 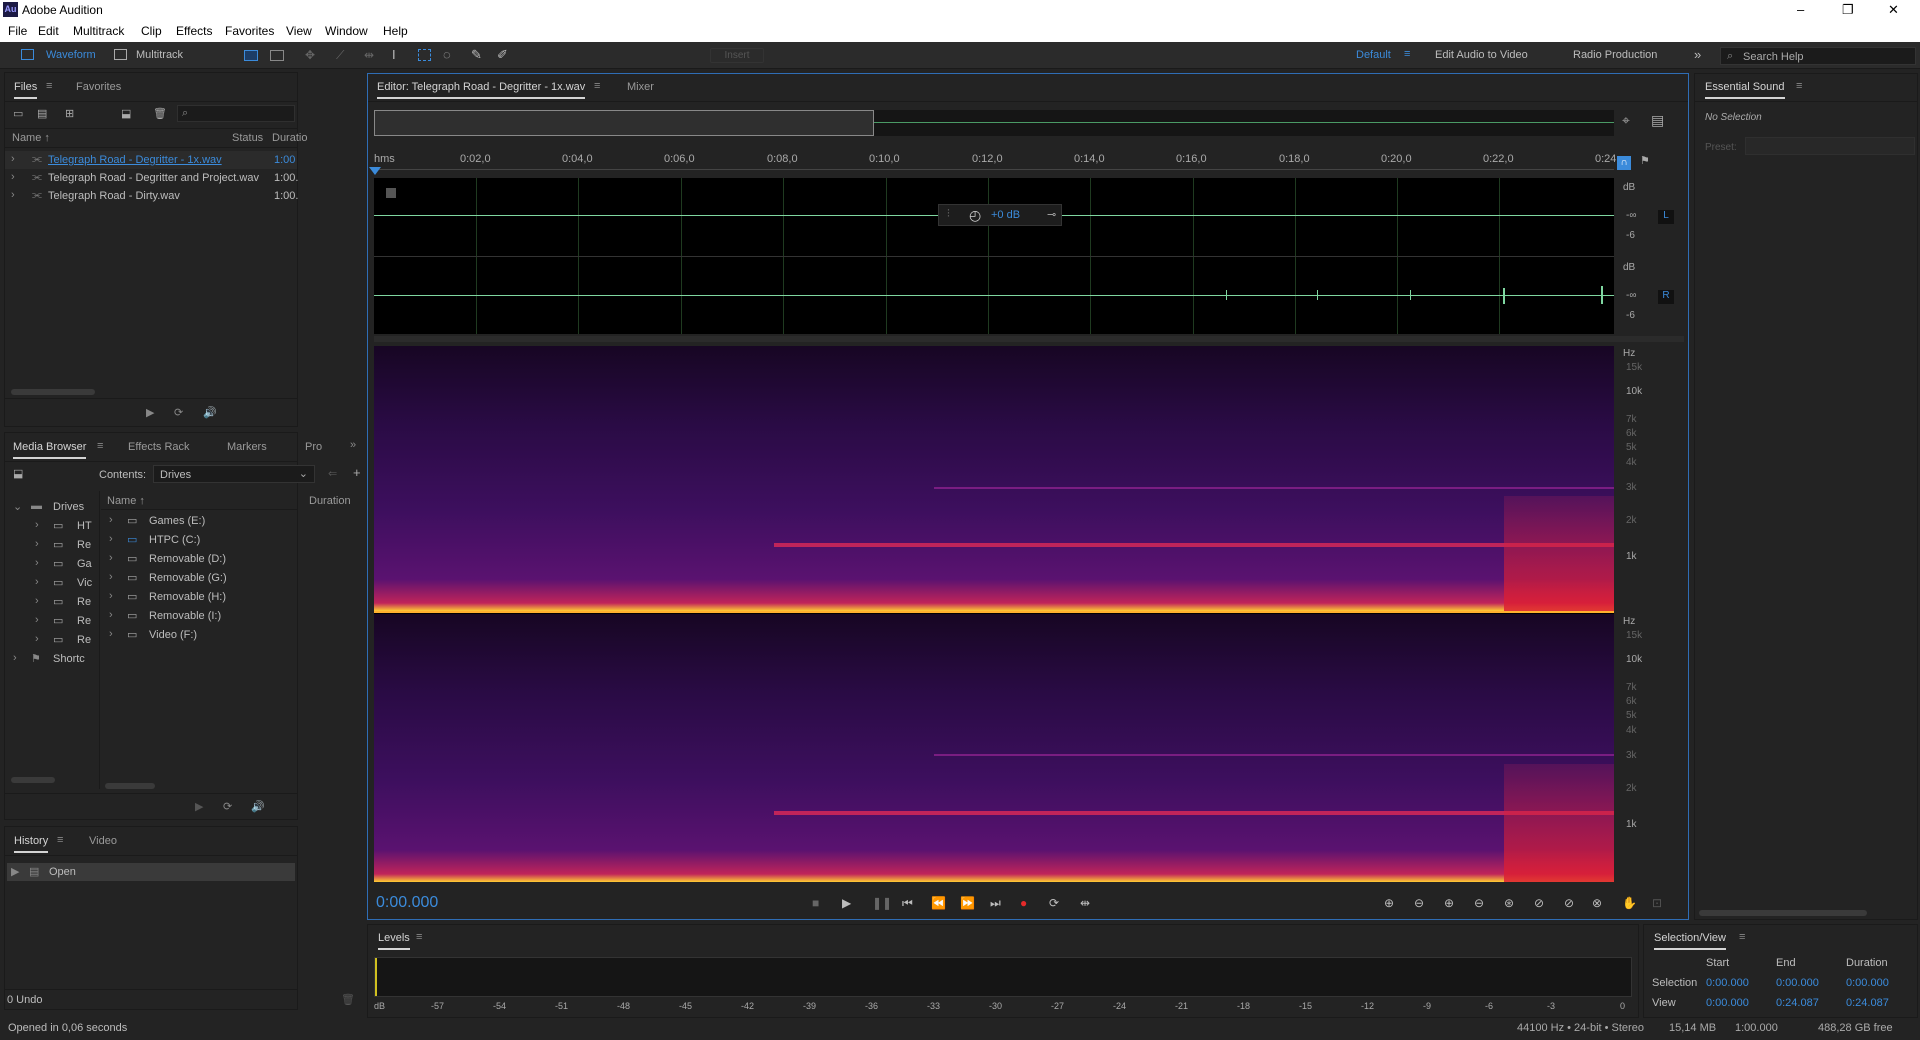 What do you see at coordinates (737, 55) in the screenshot?
I see `insert-button: Insert` at bounding box center [737, 55].